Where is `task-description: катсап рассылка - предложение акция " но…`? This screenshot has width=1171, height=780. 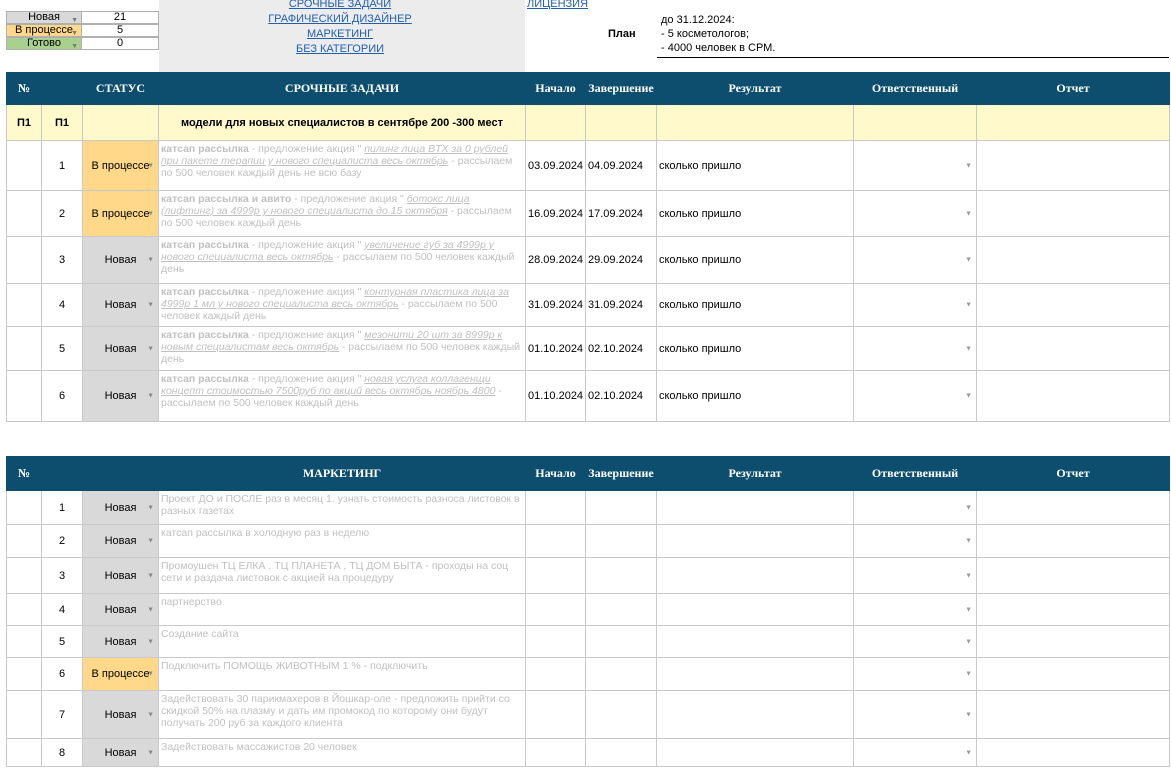
task-description: катсап рассылка - предложение акция " но… is located at coordinates (342, 396).